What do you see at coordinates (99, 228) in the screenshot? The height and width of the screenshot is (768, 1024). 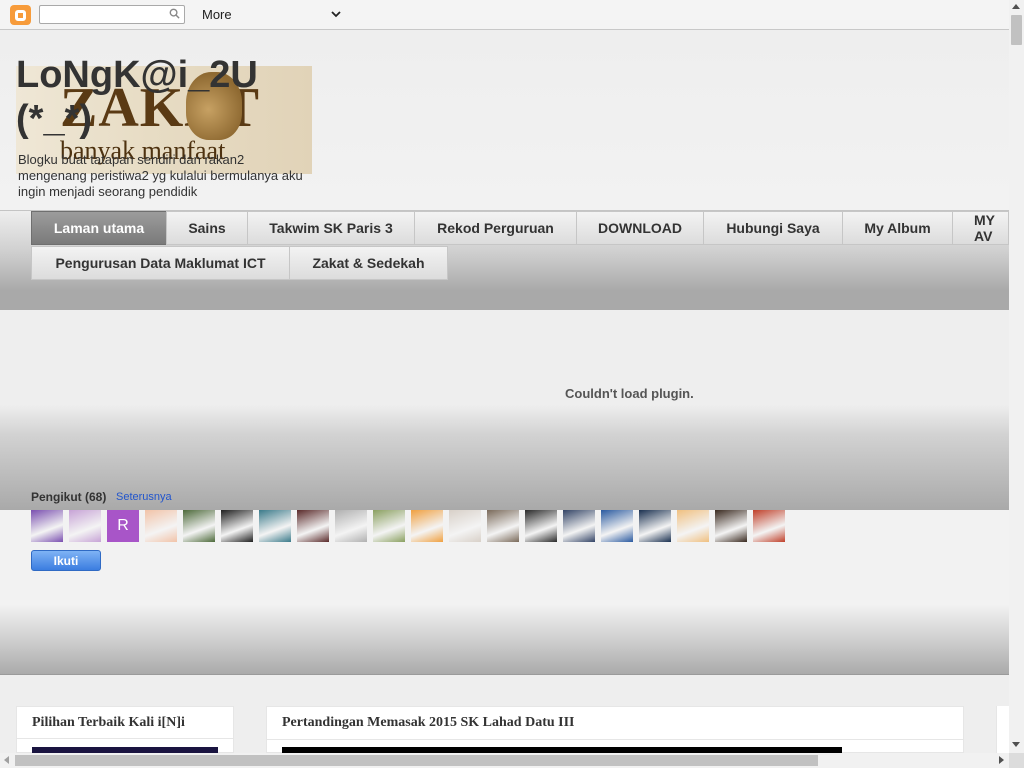 I see `tab-laman-utama: Laman utama` at bounding box center [99, 228].